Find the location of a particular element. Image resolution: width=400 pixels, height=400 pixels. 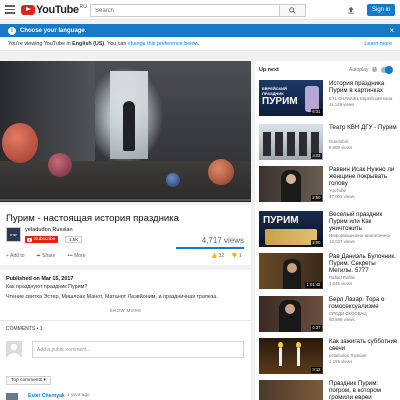

thumbnail-caption: ПУРИМ is located at coordinates (281, 220).